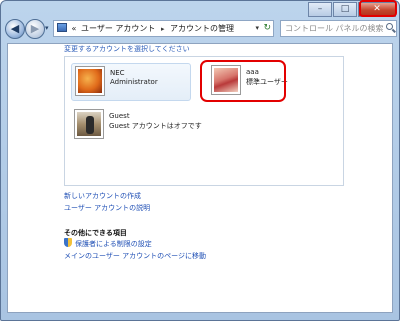 The image size is (400, 321). Describe the element at coordinates (118, 28) in the screenshot. I see `breadcrumb-user-accounts: ユーザー アカウント` at that location.